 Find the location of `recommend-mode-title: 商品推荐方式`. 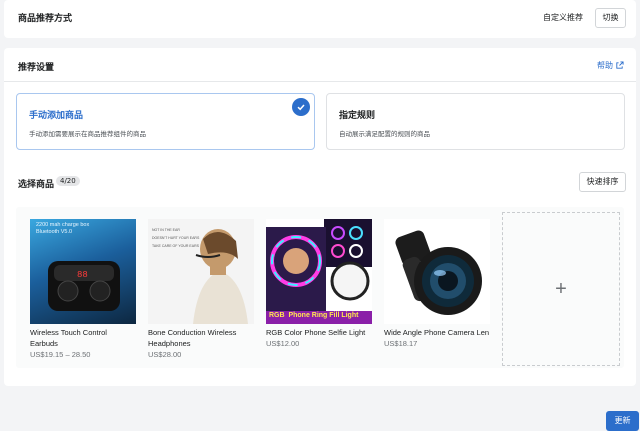

recommend-mode-title: 商品推荐方式 is located at coordinates (45, 19).